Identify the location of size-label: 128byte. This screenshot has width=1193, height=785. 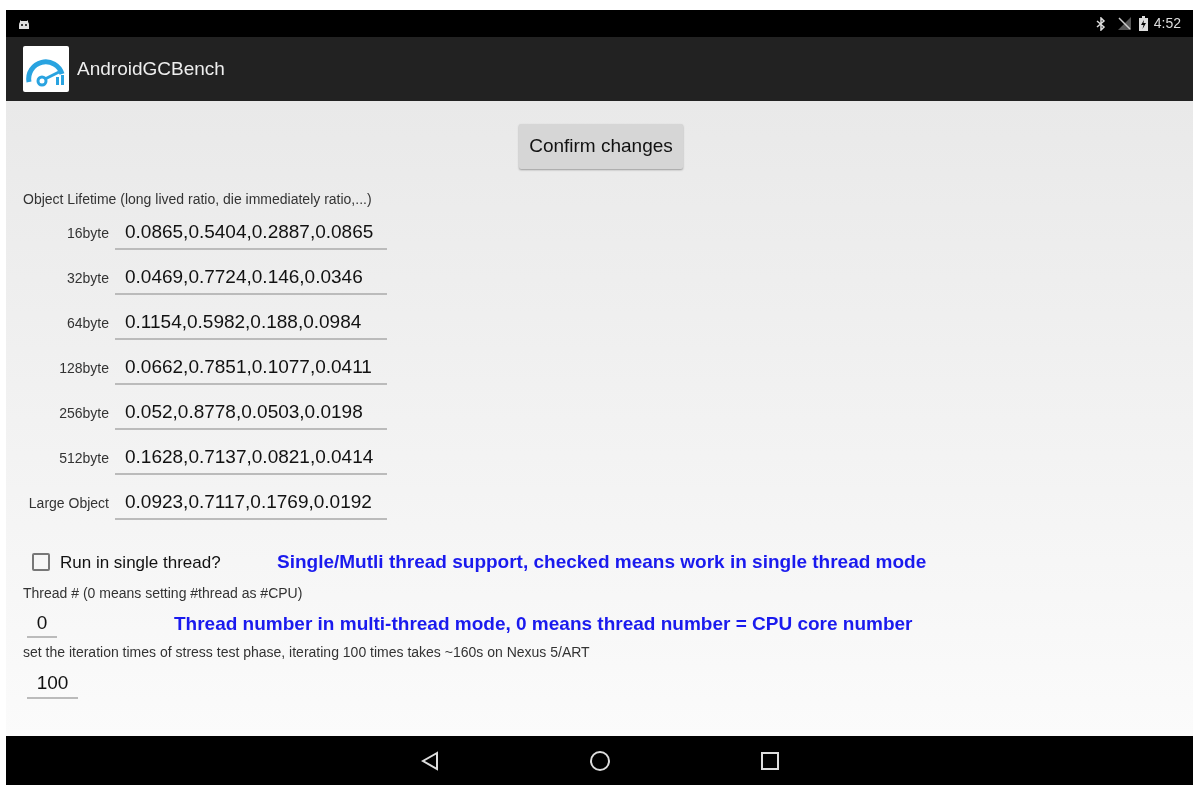
(83, 368).